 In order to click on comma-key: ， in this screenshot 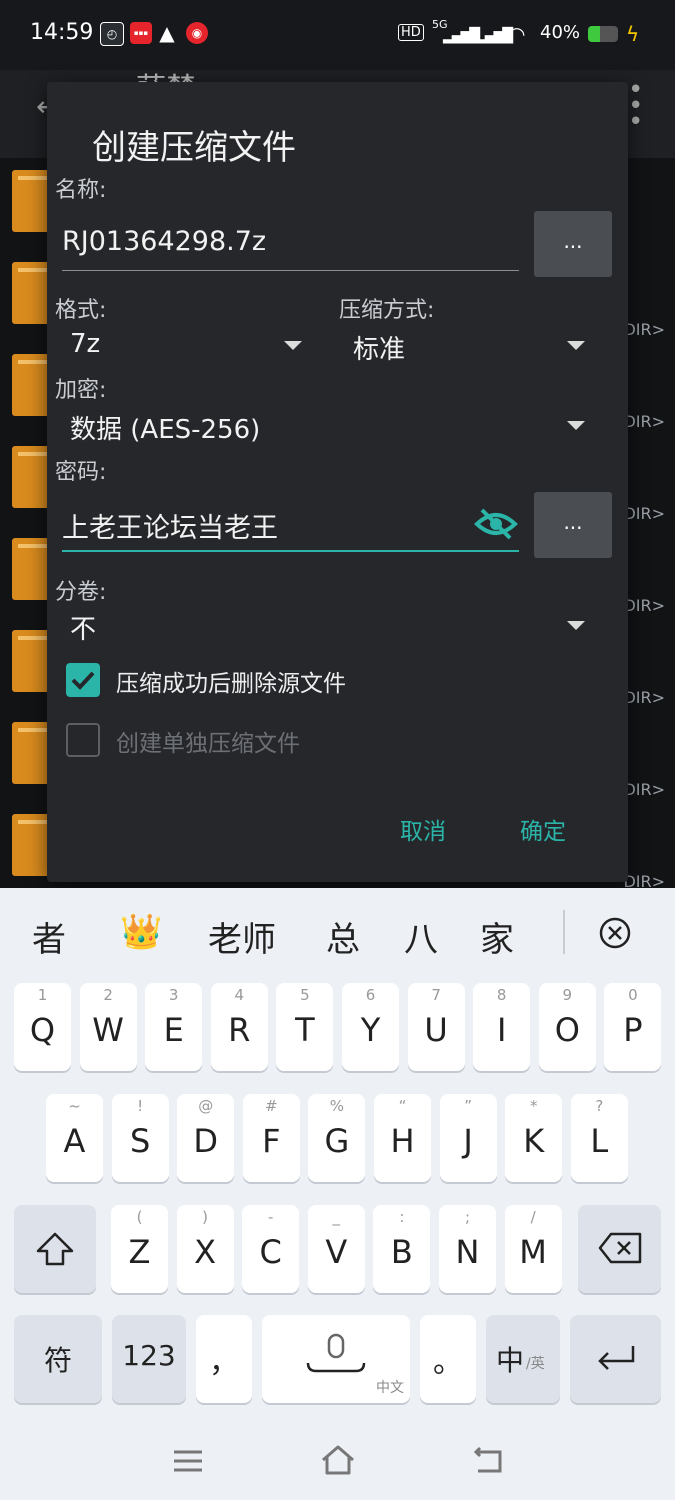, I will do `click(224, 1359)`.